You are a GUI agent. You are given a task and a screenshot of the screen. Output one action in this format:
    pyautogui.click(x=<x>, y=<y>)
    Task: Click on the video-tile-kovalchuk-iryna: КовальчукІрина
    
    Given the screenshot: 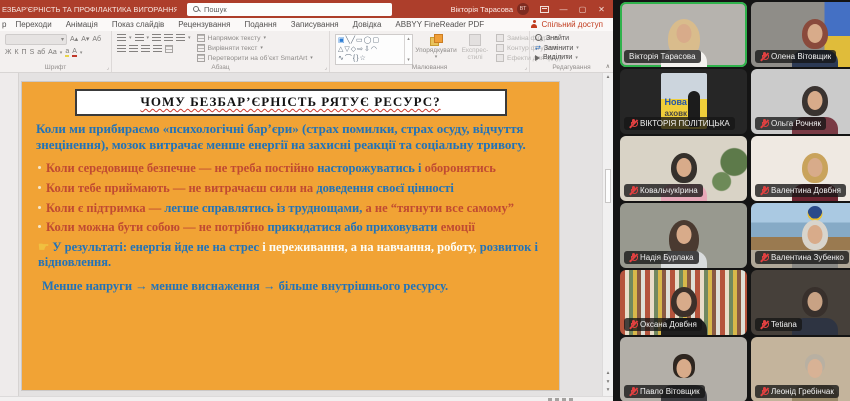 What is the action you would take?
    pyautogui.click(x=683, y=168)
    